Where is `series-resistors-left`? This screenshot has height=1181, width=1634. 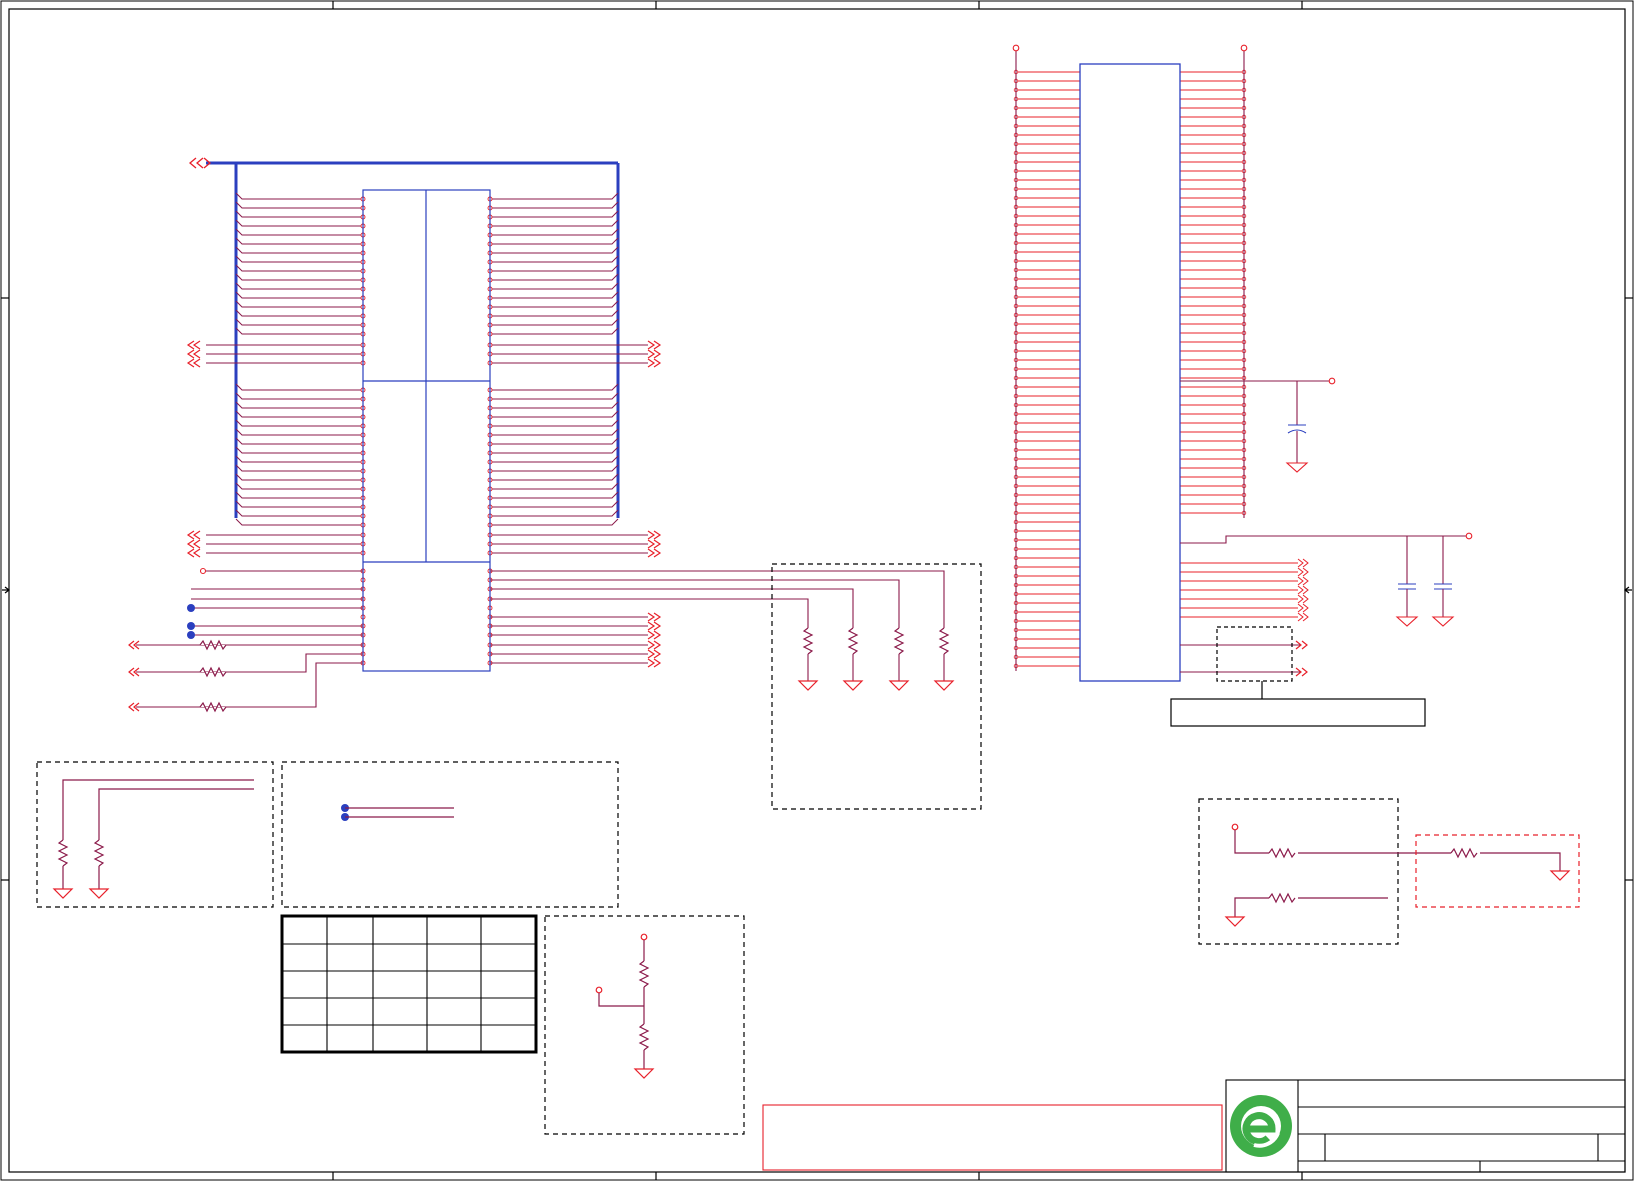 series-resistors-left is located at coordinates (177, 676).